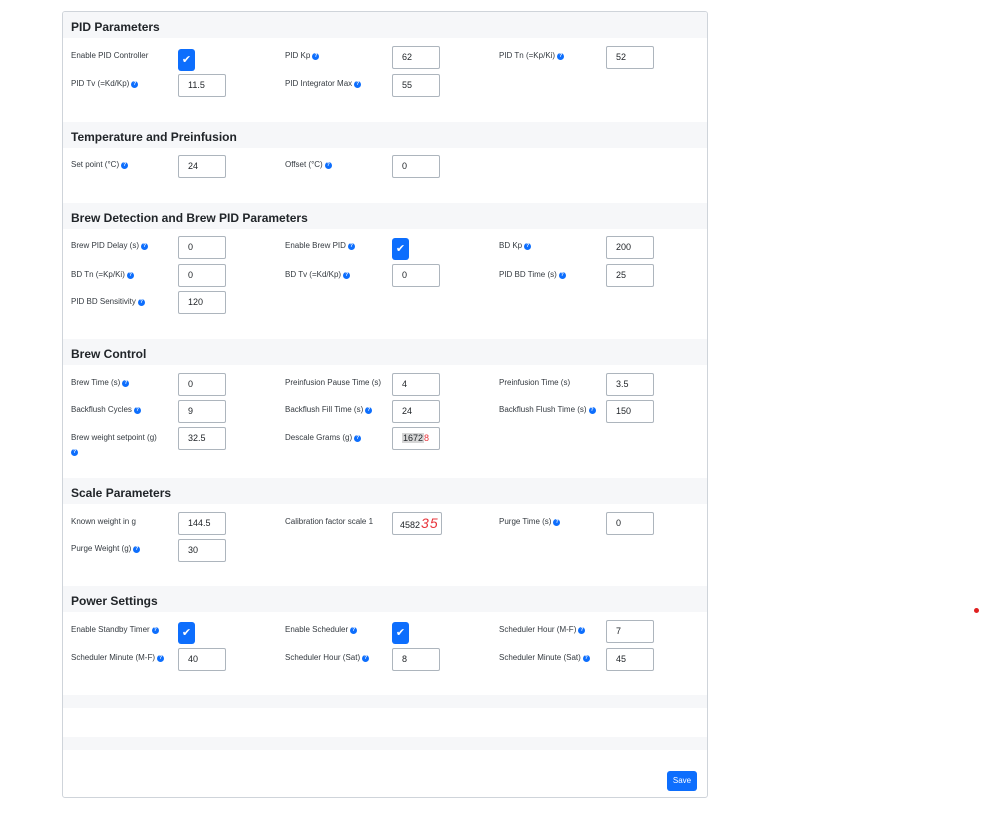 This screenshot has height=814, width=981. Describe the element at coordinates (400, 633) in the screenshot. I see `enable-scheduler-checkbox: ✔` at that location.